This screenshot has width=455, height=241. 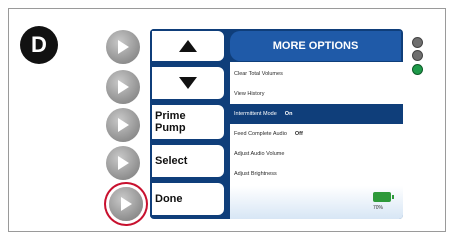 I want to click on menu-item-label: View History, so click(x=249, y=94).